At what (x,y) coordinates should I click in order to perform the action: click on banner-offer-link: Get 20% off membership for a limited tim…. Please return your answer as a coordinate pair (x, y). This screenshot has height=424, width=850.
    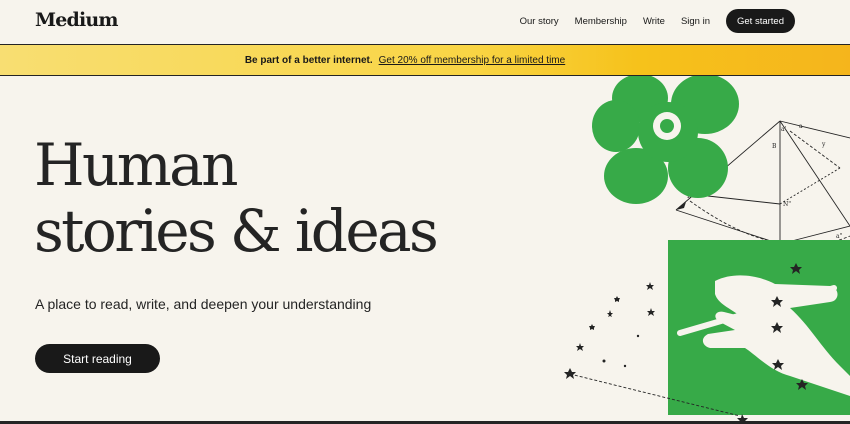
    Looking at the image, I should click on (492, 60).